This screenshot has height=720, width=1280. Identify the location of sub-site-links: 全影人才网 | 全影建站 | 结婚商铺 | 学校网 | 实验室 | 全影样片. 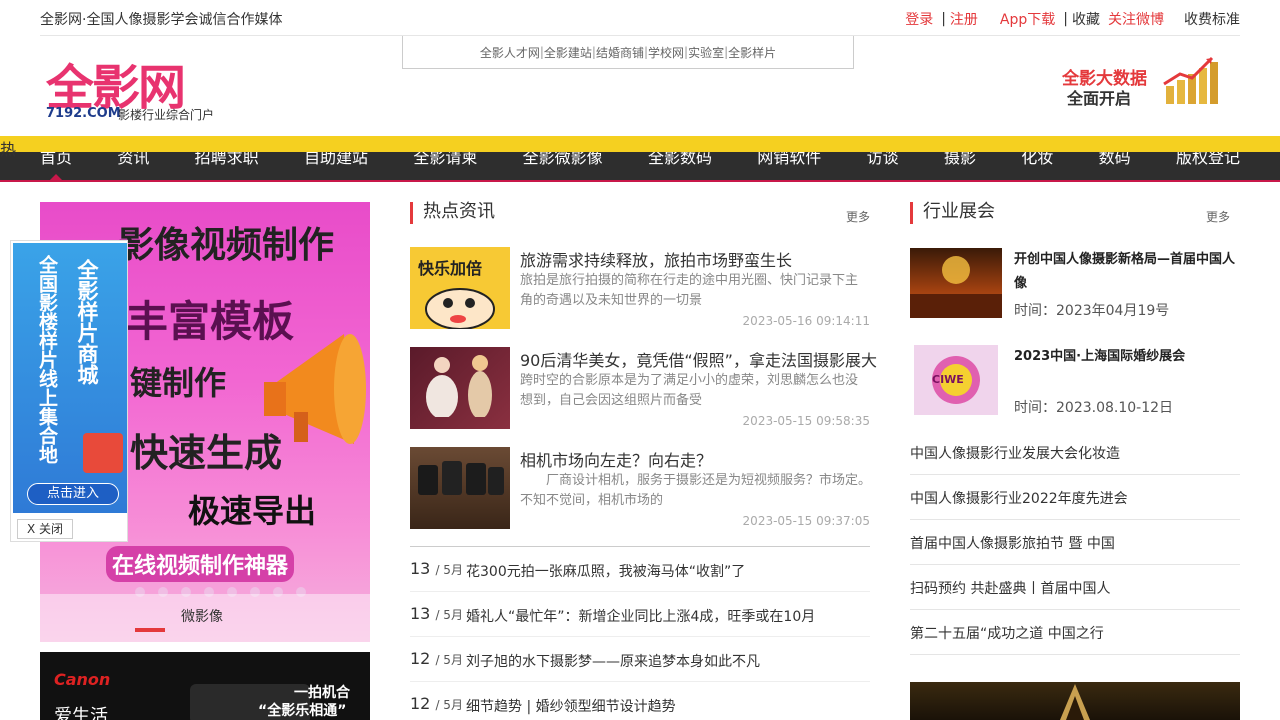
(628, 52).